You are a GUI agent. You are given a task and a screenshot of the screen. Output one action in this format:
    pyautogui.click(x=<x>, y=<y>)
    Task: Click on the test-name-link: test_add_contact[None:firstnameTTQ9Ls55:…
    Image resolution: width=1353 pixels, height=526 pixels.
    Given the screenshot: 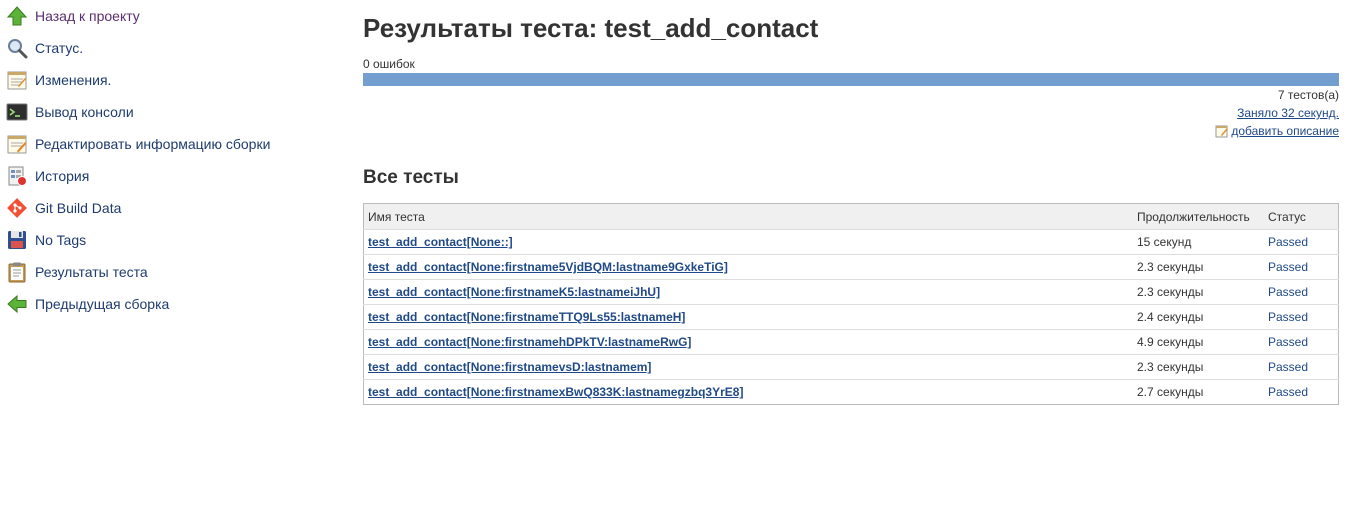 What is the action you would take?
    pyautogui.click(x=526, y=317)
    